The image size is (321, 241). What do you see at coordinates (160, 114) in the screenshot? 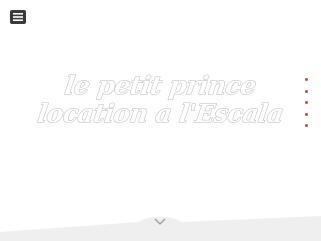
I see `hero-title-line-2: location a l'Escala` at bounding box center [160, 114].